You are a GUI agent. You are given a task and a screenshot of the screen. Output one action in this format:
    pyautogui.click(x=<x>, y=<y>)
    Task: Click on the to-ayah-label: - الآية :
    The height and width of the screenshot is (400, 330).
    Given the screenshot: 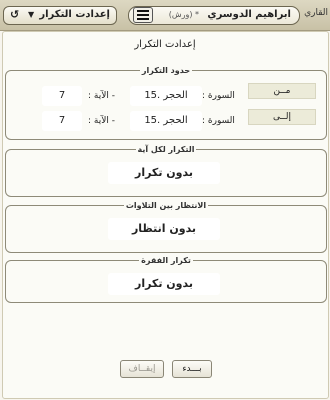 What is the action you would take?
    pyautogui.click(x=101, y=121)
    